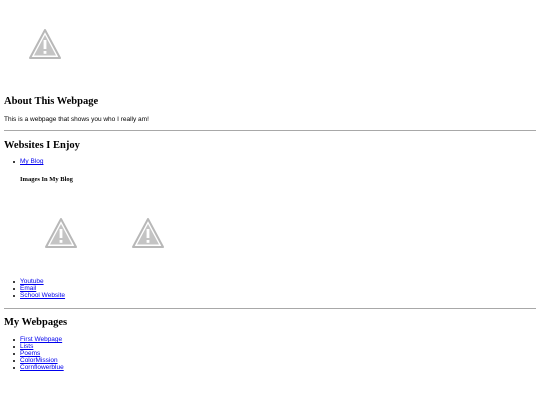  Describe the element at coordinates (30, 353) in the screenshot. I see `link-poems: Poems` at that location.